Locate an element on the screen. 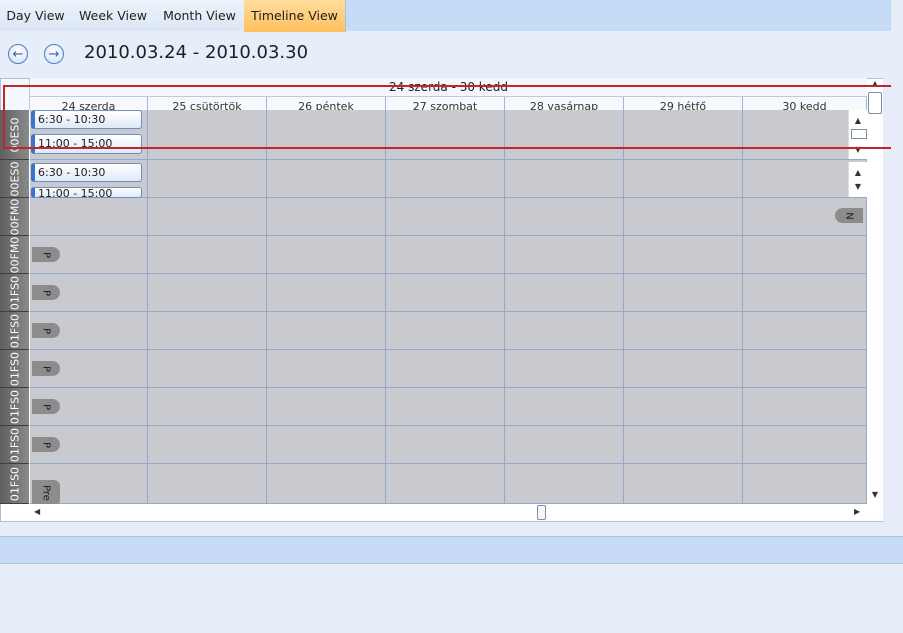 The height and width of the screenshot is (633, 903). tab-timeline-view: Timeline View is located at coordinates (295, 16).